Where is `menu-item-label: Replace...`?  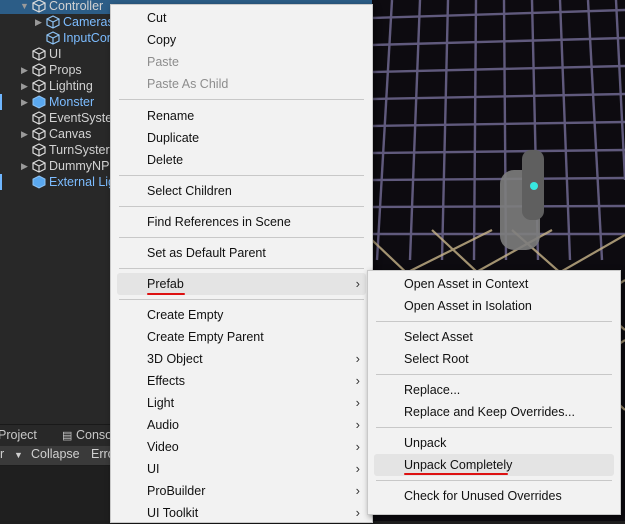
menu-item-label: Replace... is located at coordinates (432, 390).